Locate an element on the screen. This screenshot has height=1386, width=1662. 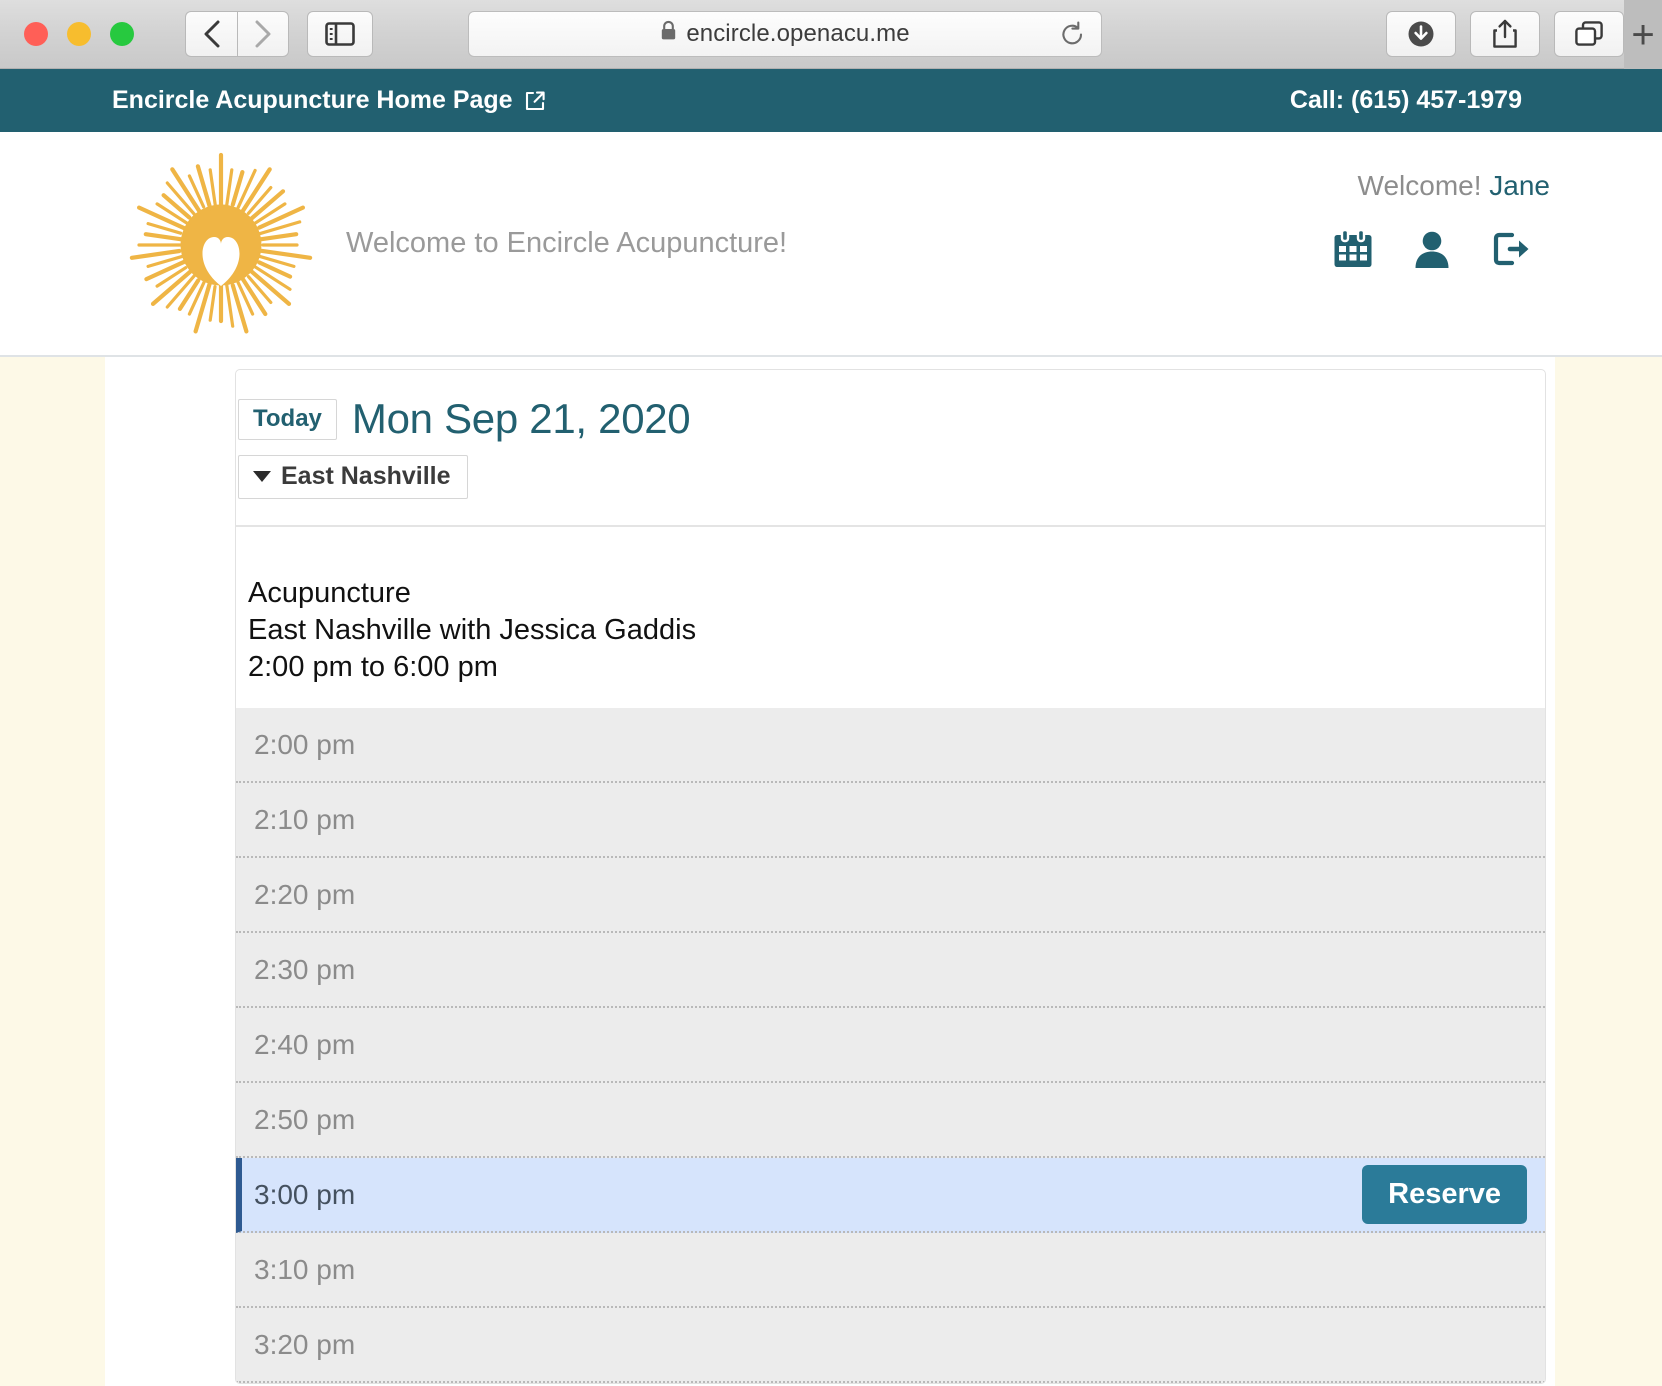
user-profile-icon is located at coordinates (1432, 249).